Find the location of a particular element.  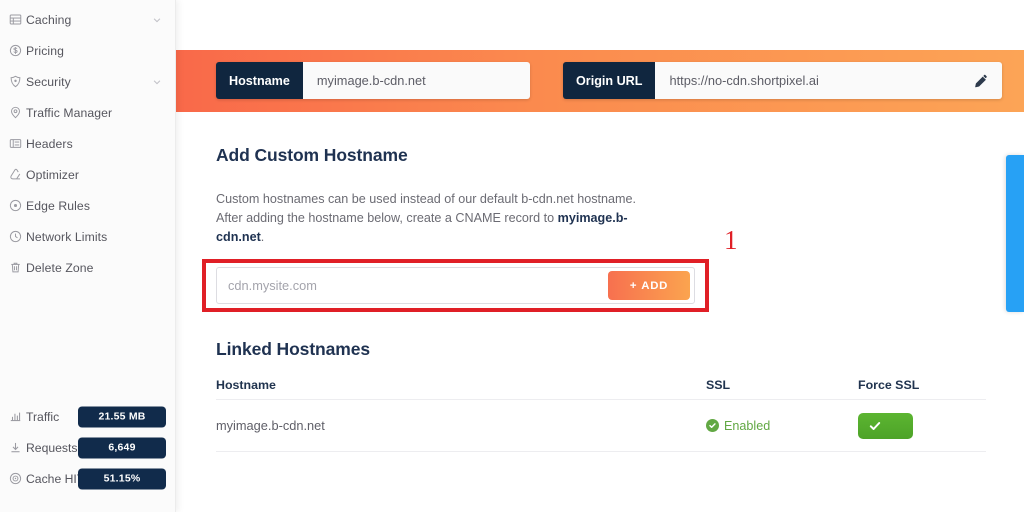

add-hostname-button: + ADD is located at coordinates (649, 285).